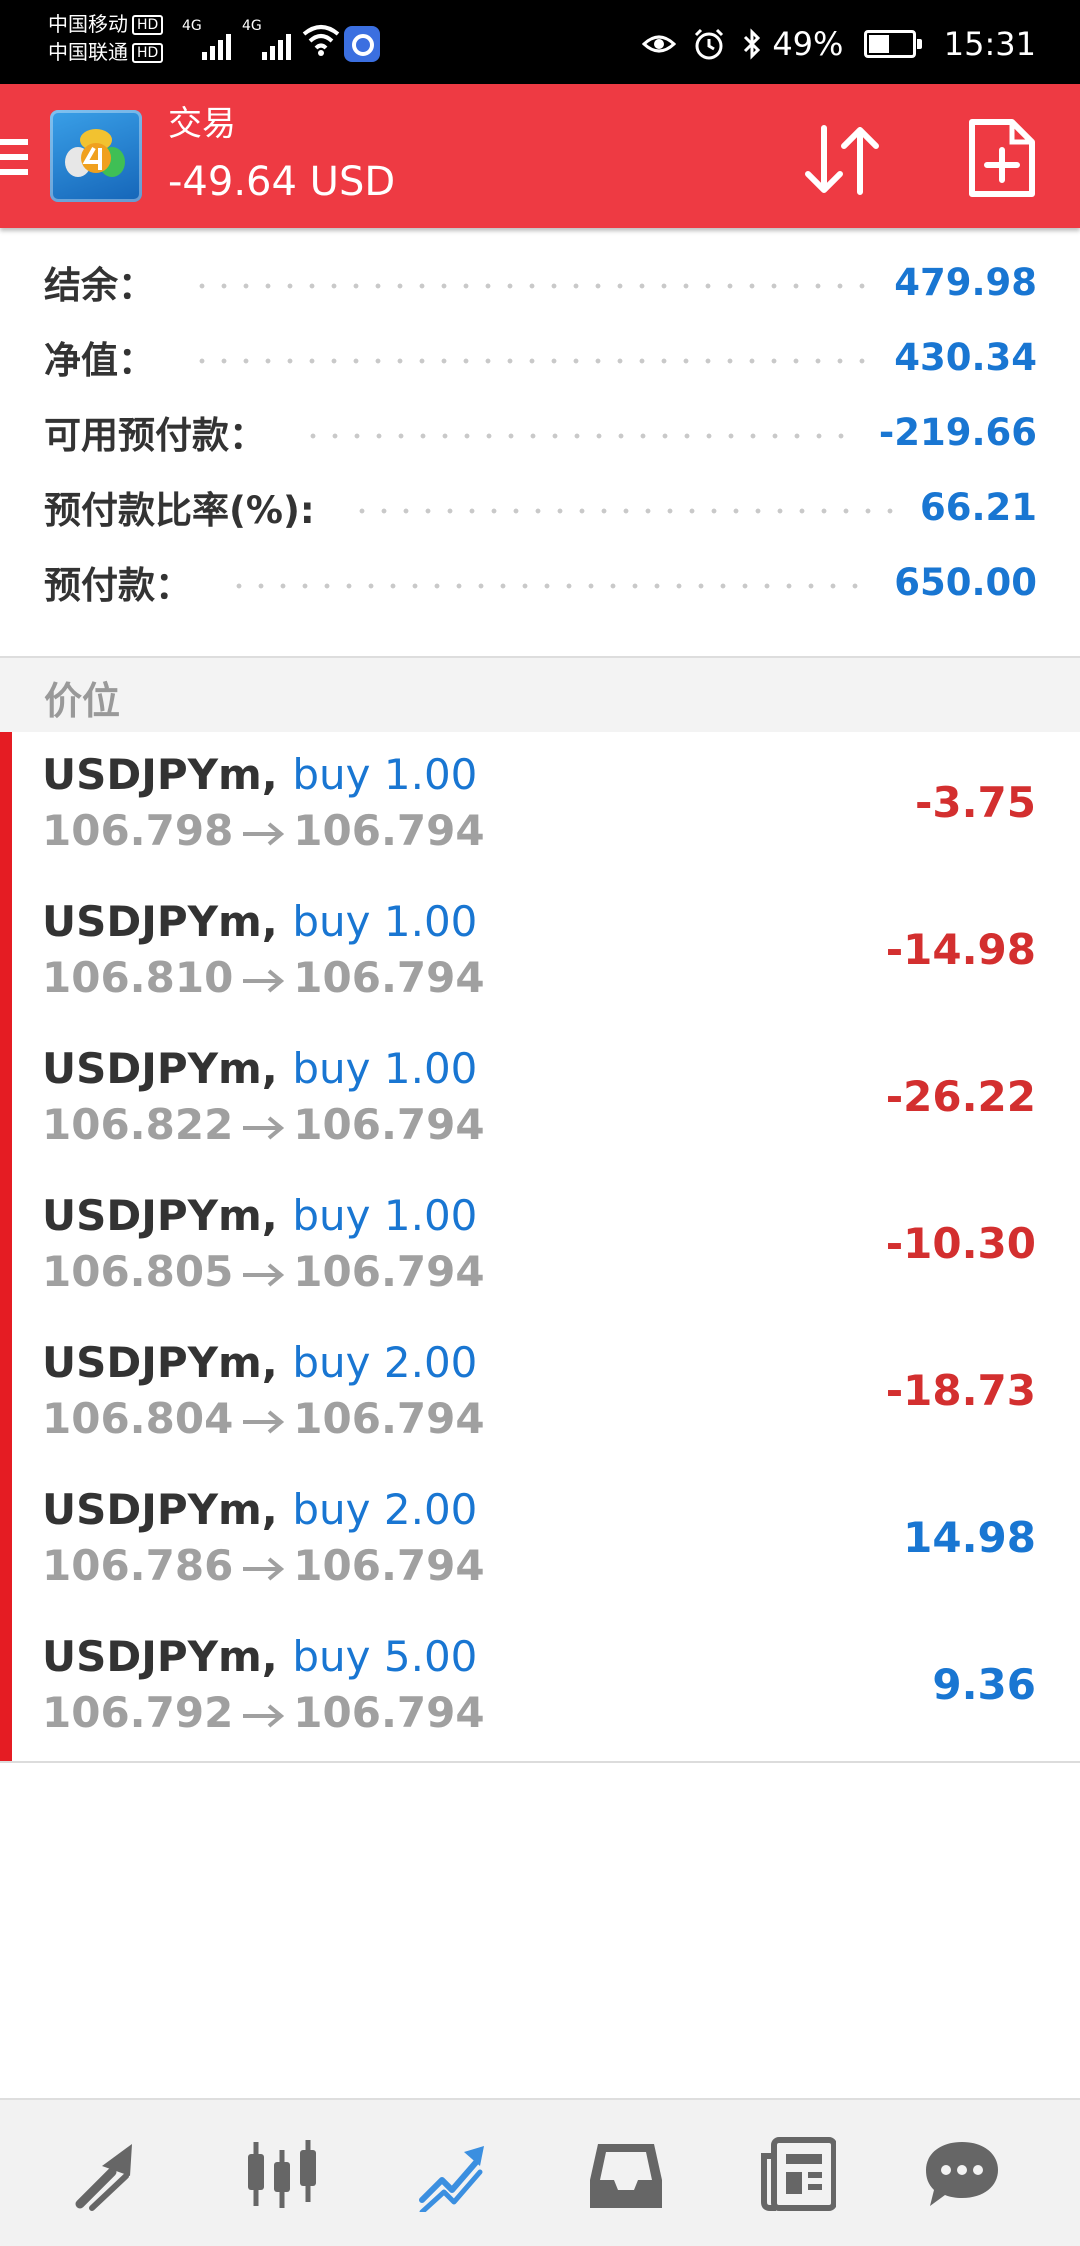  What do you see at coordinates (969, 1537) in the screenshot?
I see `position-profit: 14.98` at bounding box center [969, 1537].